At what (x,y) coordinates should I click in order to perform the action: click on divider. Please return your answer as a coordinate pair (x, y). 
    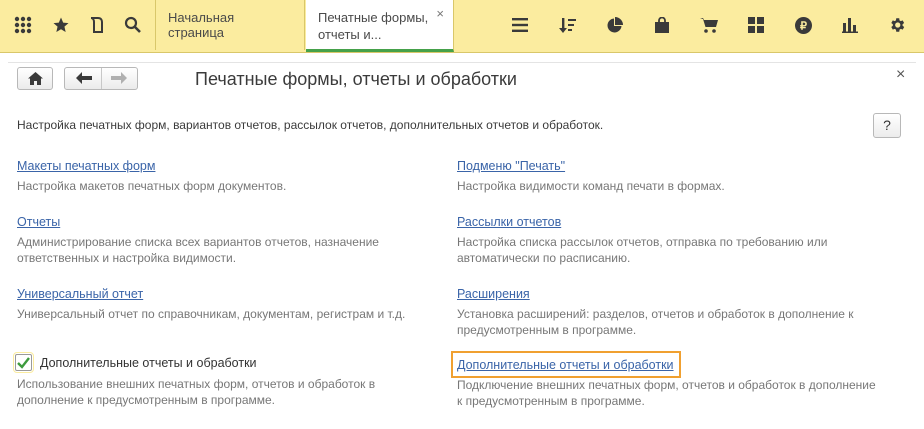
    Looking at the image, I should click on (462, 62).